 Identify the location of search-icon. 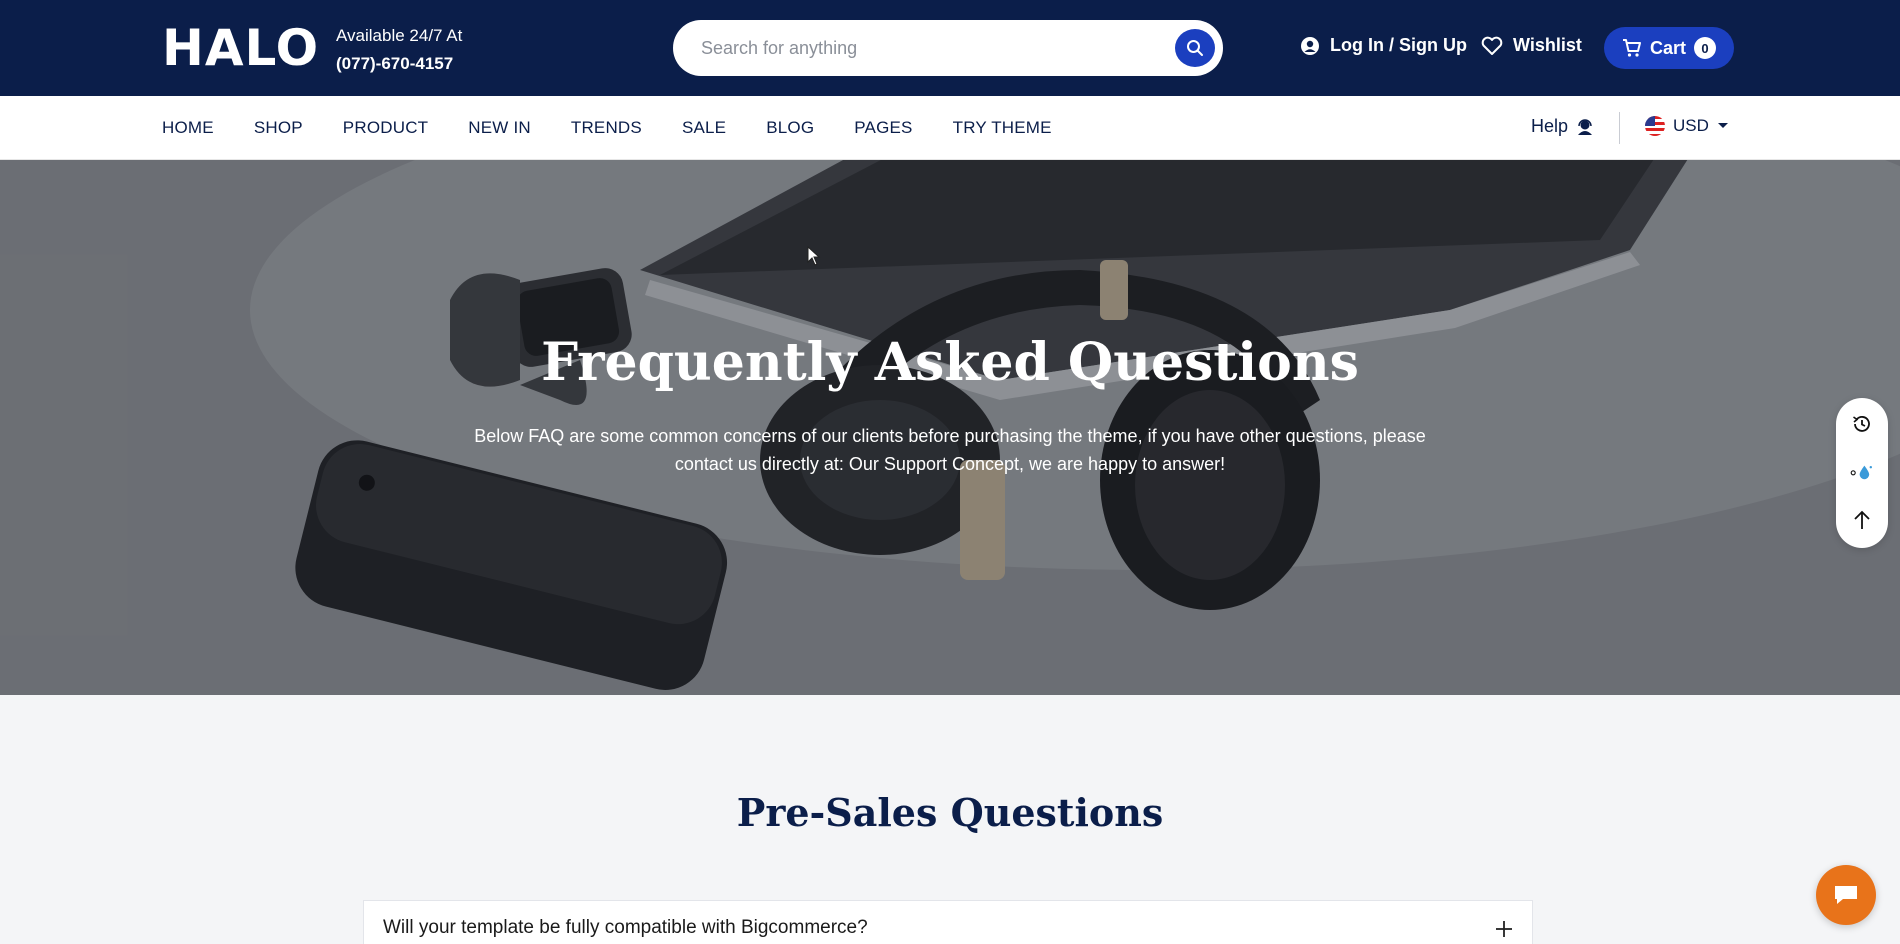
(1195, 48).